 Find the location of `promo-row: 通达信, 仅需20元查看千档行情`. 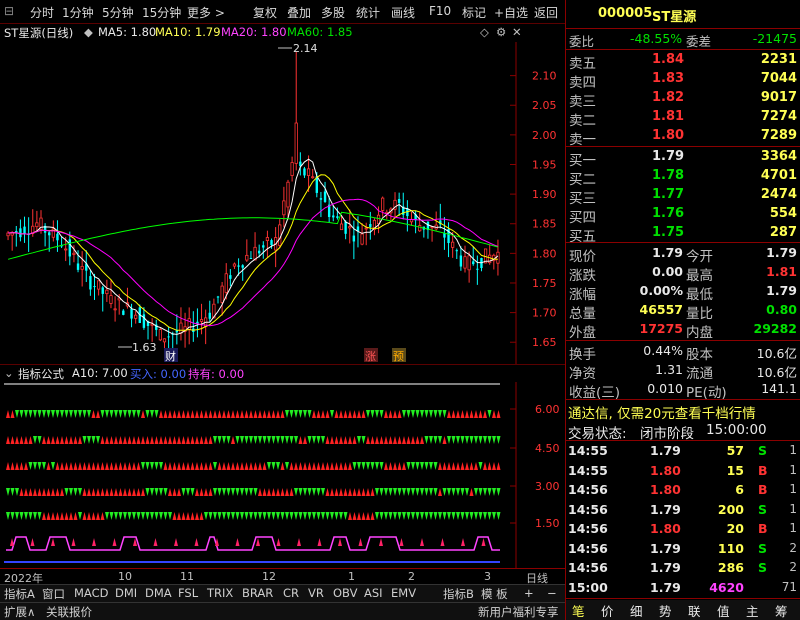

promo-row: 通达信, 仅需20元查看千档行情 is located at coordinates (683, 411).